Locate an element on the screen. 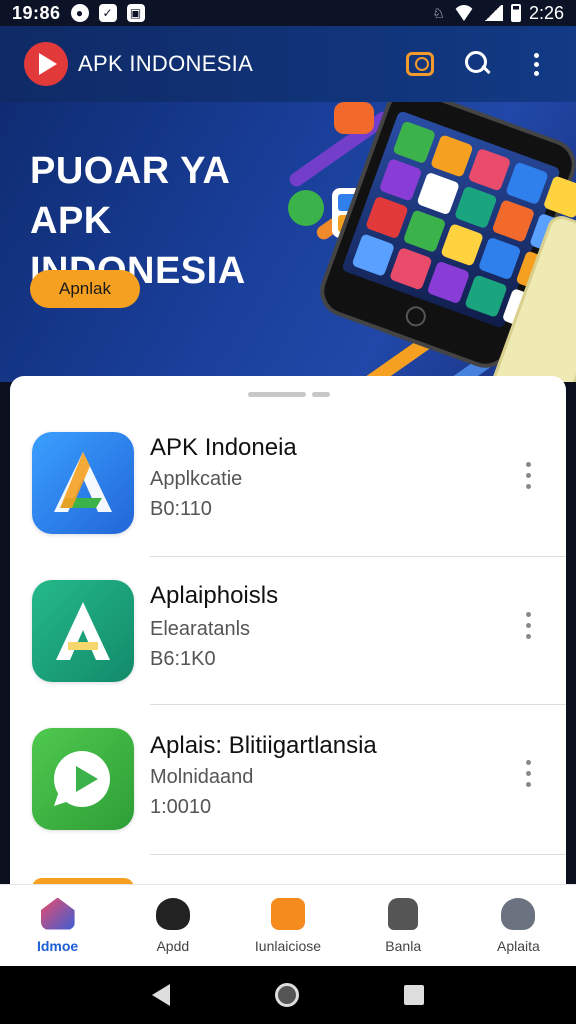  bottom-navigation: Idmoe Apdd Iunlaiciose Banla Aplaita is located at coordinates (288, 925).